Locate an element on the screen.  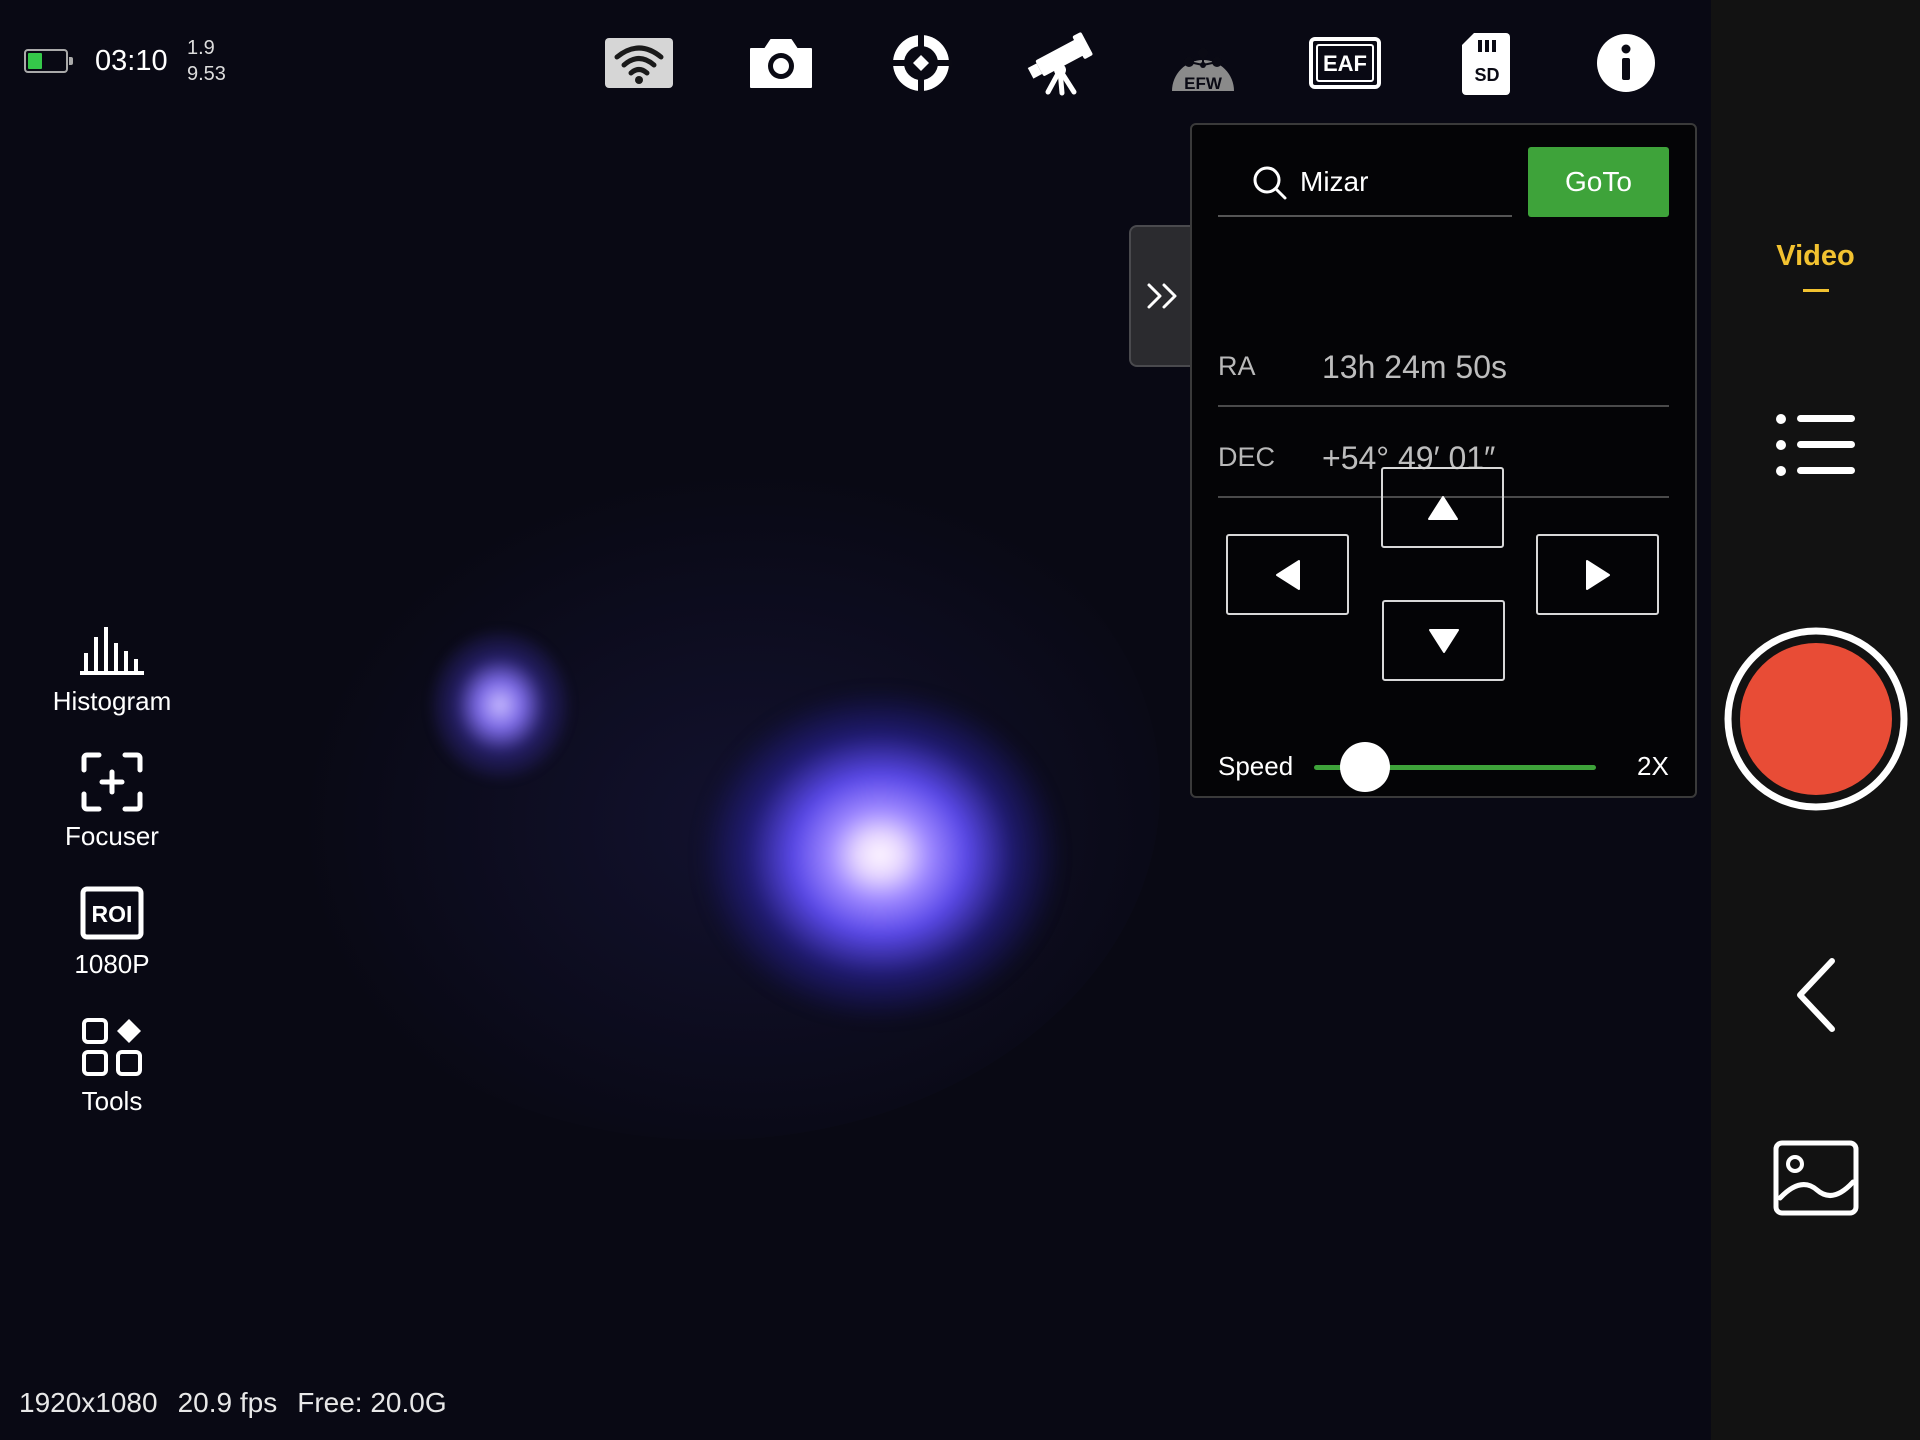
arrow-down-icon is located at coordinates (1443, 640).